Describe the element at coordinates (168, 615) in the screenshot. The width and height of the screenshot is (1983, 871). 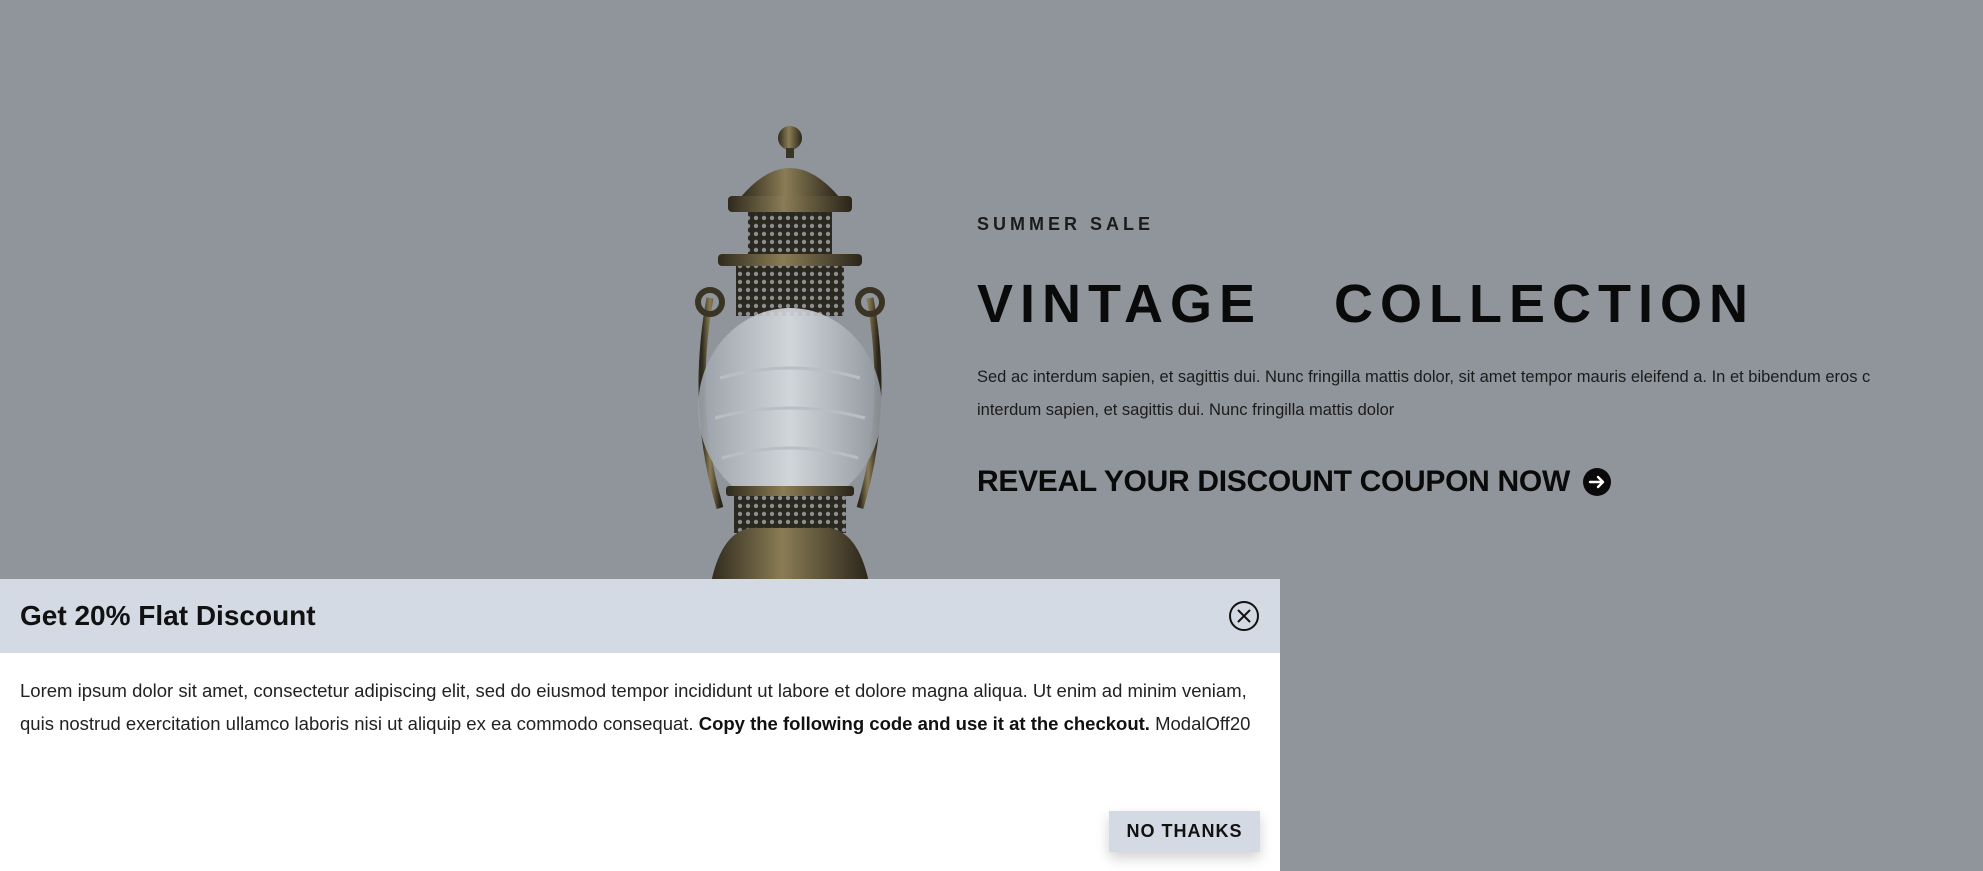
I see `modal-title: Get 20% Flat Discount` at that location.